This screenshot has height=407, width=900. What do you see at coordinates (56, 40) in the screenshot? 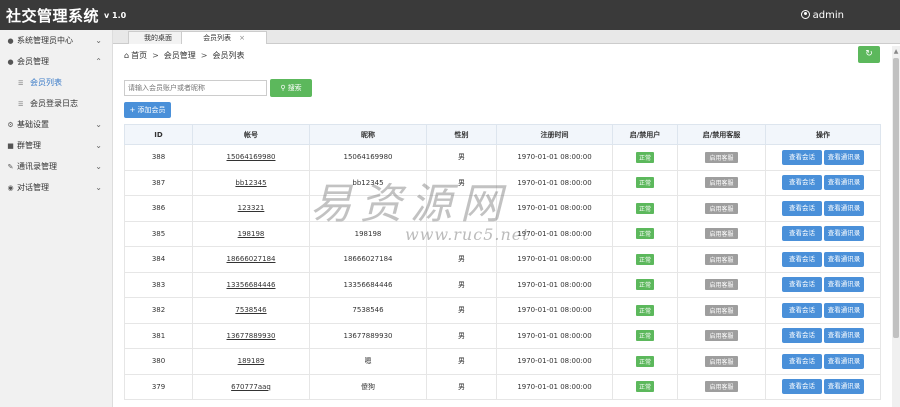
I see `sidebar-item-admin-center: ● 系统管理员中心 ⌄` at bounding box center [56, 40].